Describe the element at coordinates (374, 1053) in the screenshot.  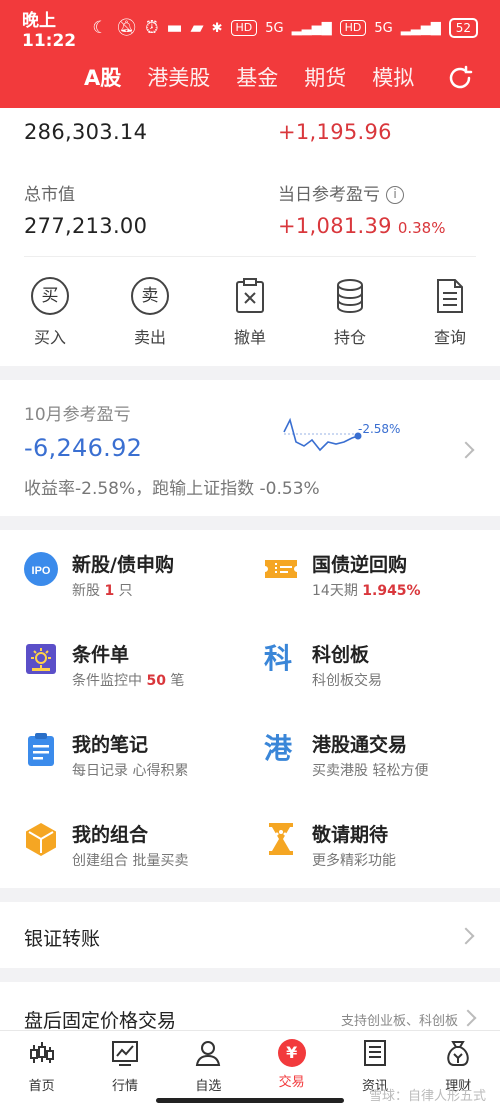
I see `document-icon` at that location.